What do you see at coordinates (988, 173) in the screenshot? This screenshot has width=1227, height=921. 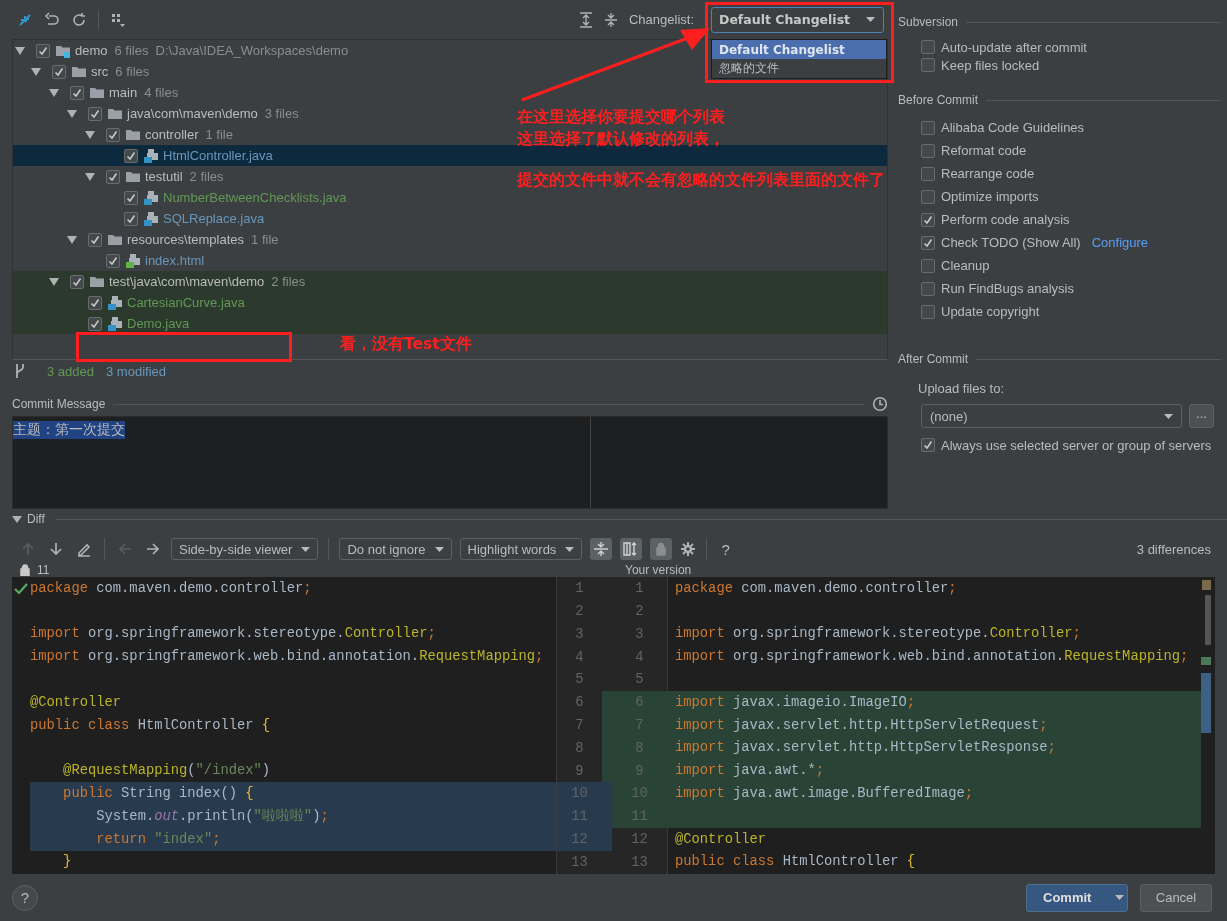 I see `checkbox-label: Rearrange code` at bounding box center [988, 173].